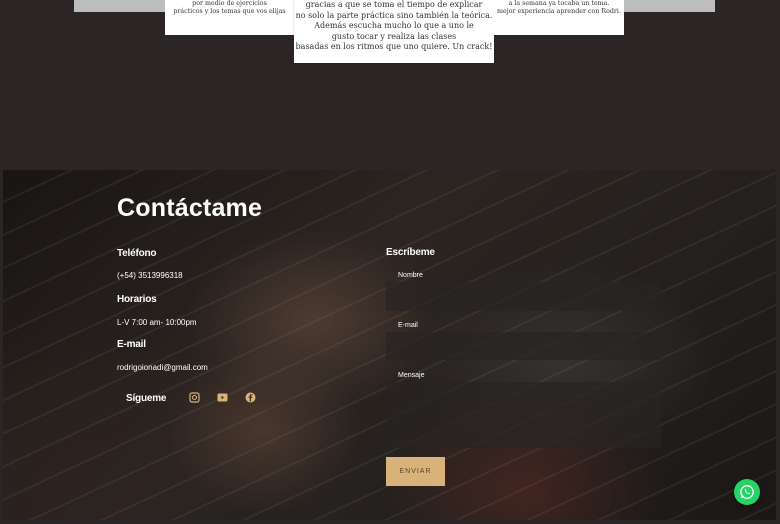 Image resolution: width=780 pixels, height=524 pixels. I want to click on testimonial-line: mejor experiencia aprender con Rodri., so click(559, 11).